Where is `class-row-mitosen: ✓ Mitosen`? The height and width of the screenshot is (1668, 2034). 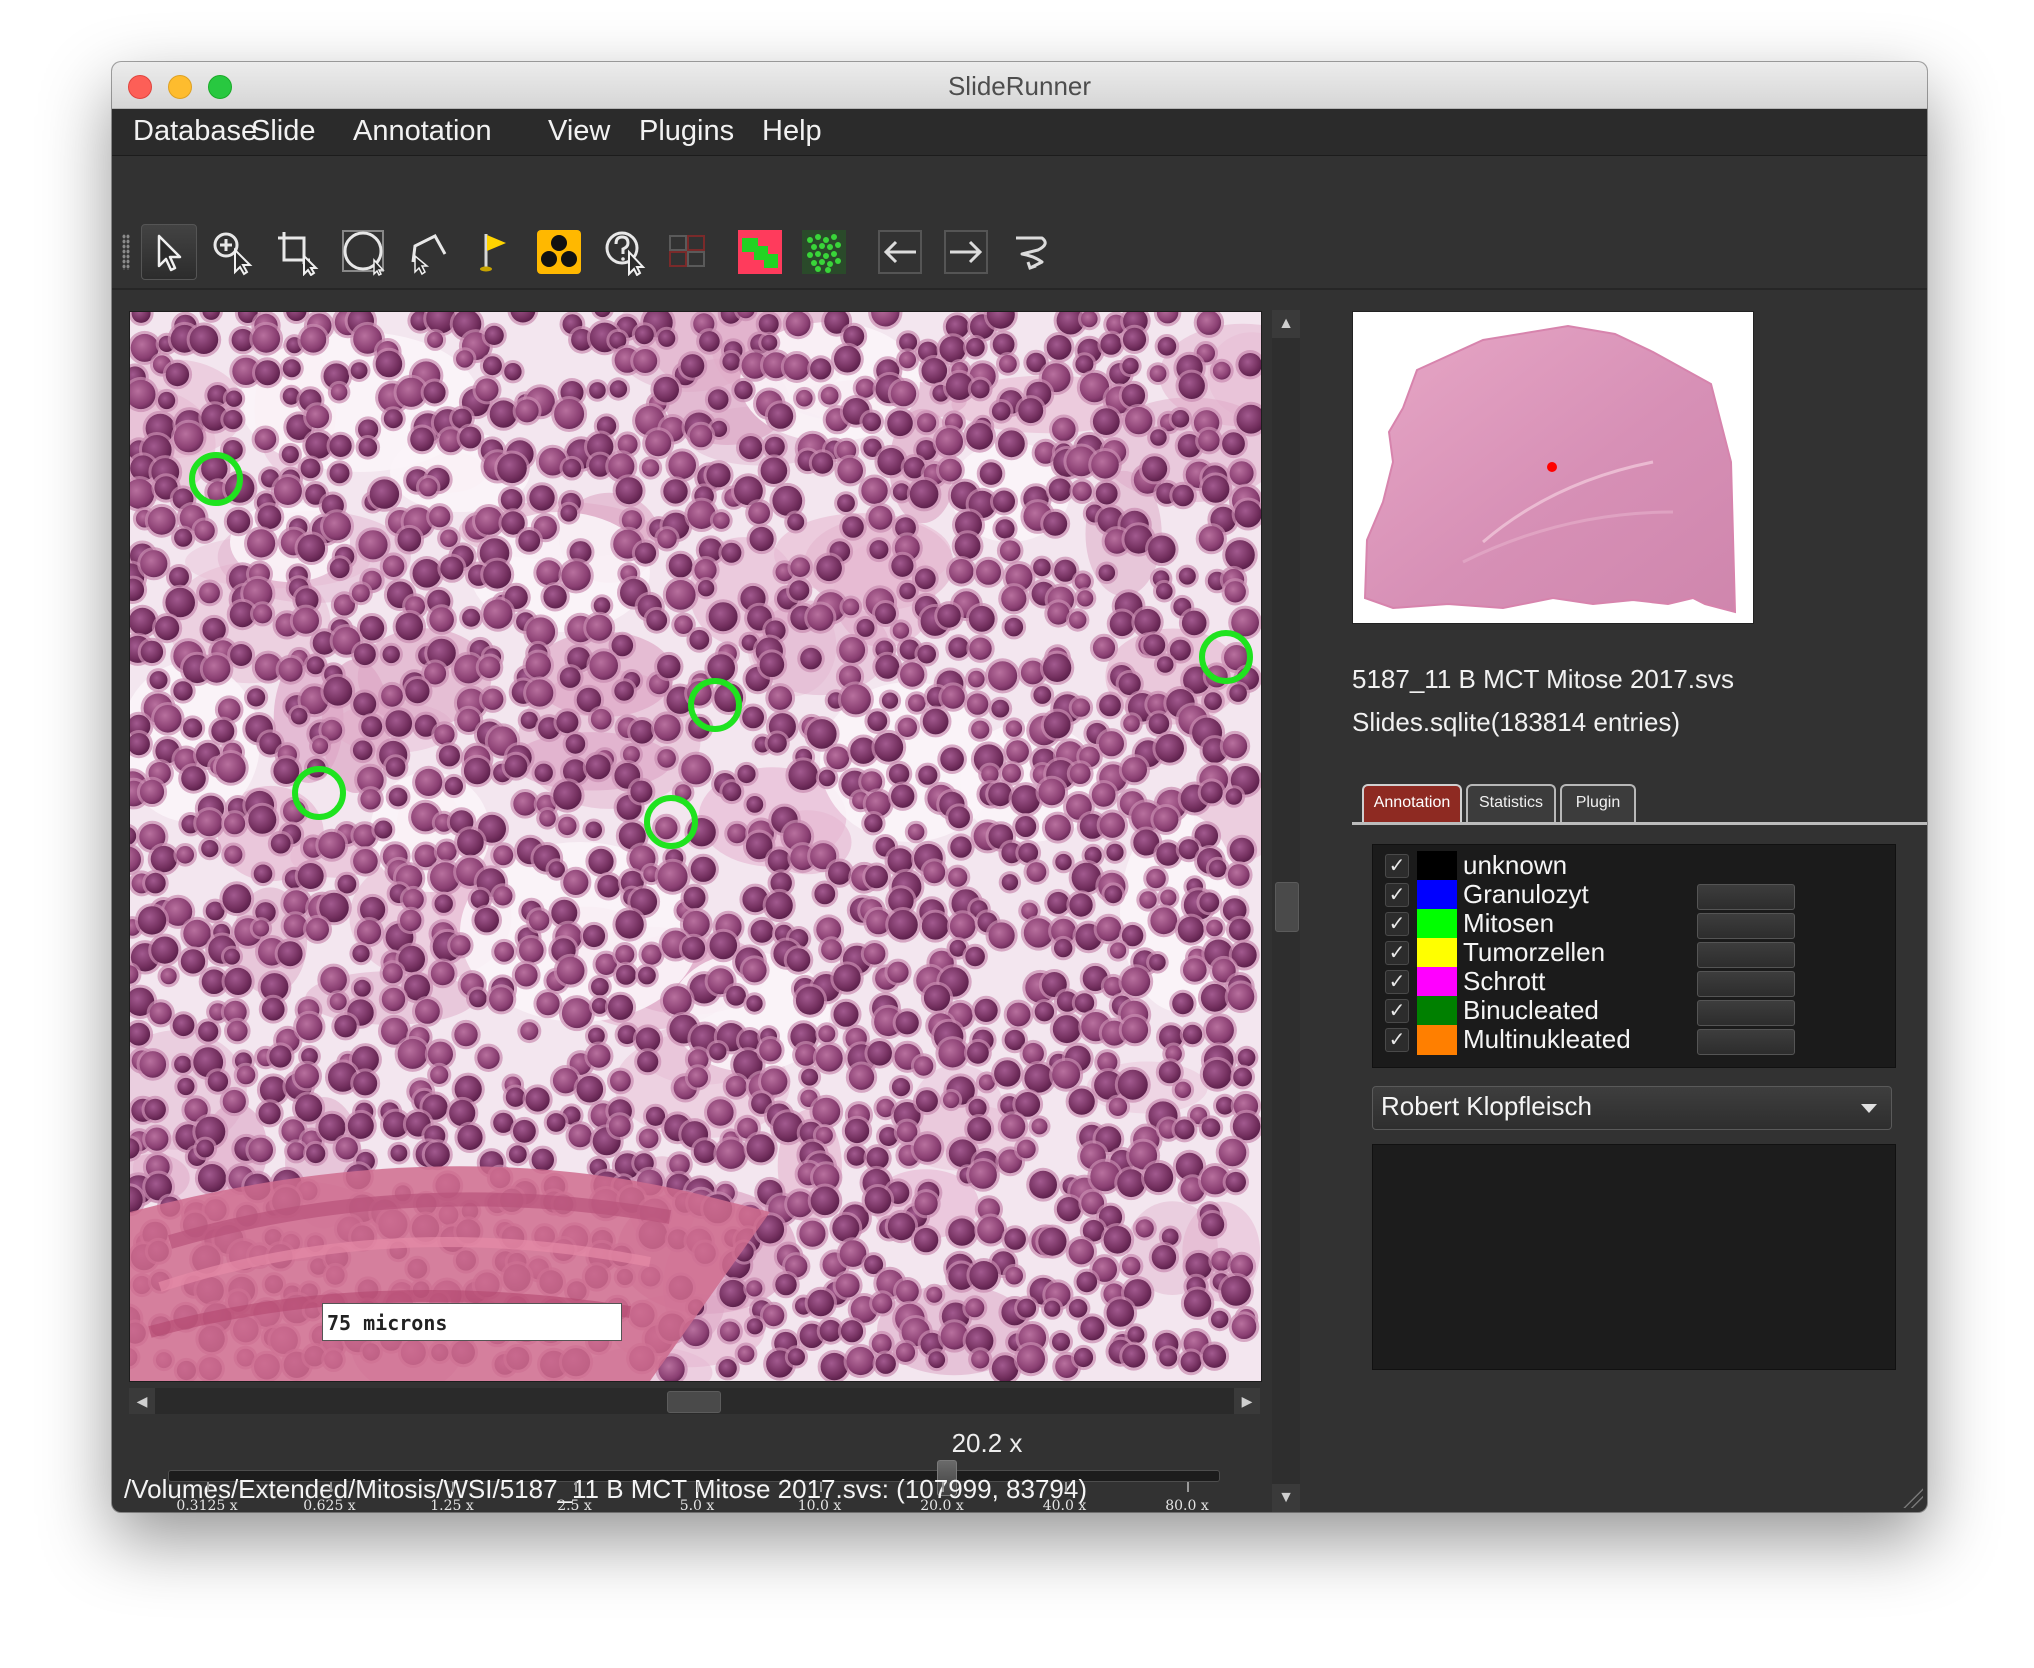 class-row-mitosen: ✓ Mitosen is located at coordinates (1634, 923).